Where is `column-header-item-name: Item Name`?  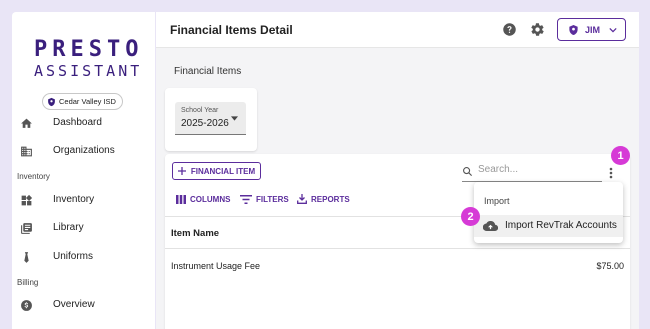
column-header-item-name: Item Name is located at coordinates (195, 233).